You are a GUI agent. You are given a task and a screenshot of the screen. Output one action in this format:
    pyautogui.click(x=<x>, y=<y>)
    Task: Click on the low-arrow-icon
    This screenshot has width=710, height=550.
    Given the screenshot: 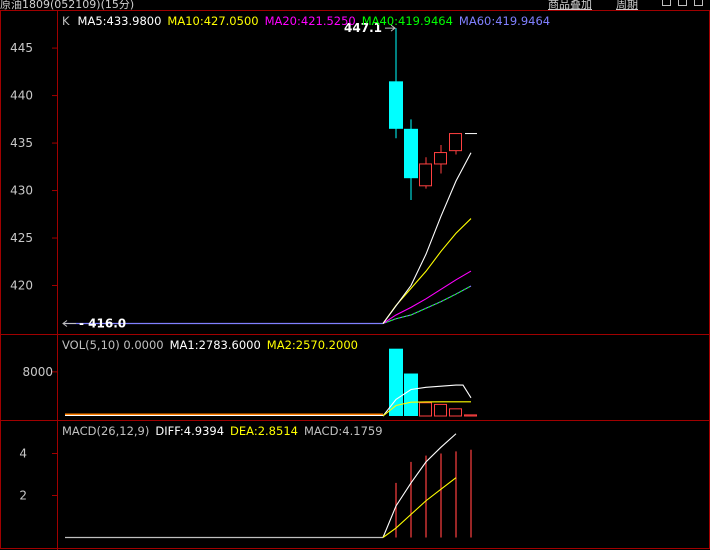 What is the action you would take?
    pyautogui.click(x=69, y=323)
    